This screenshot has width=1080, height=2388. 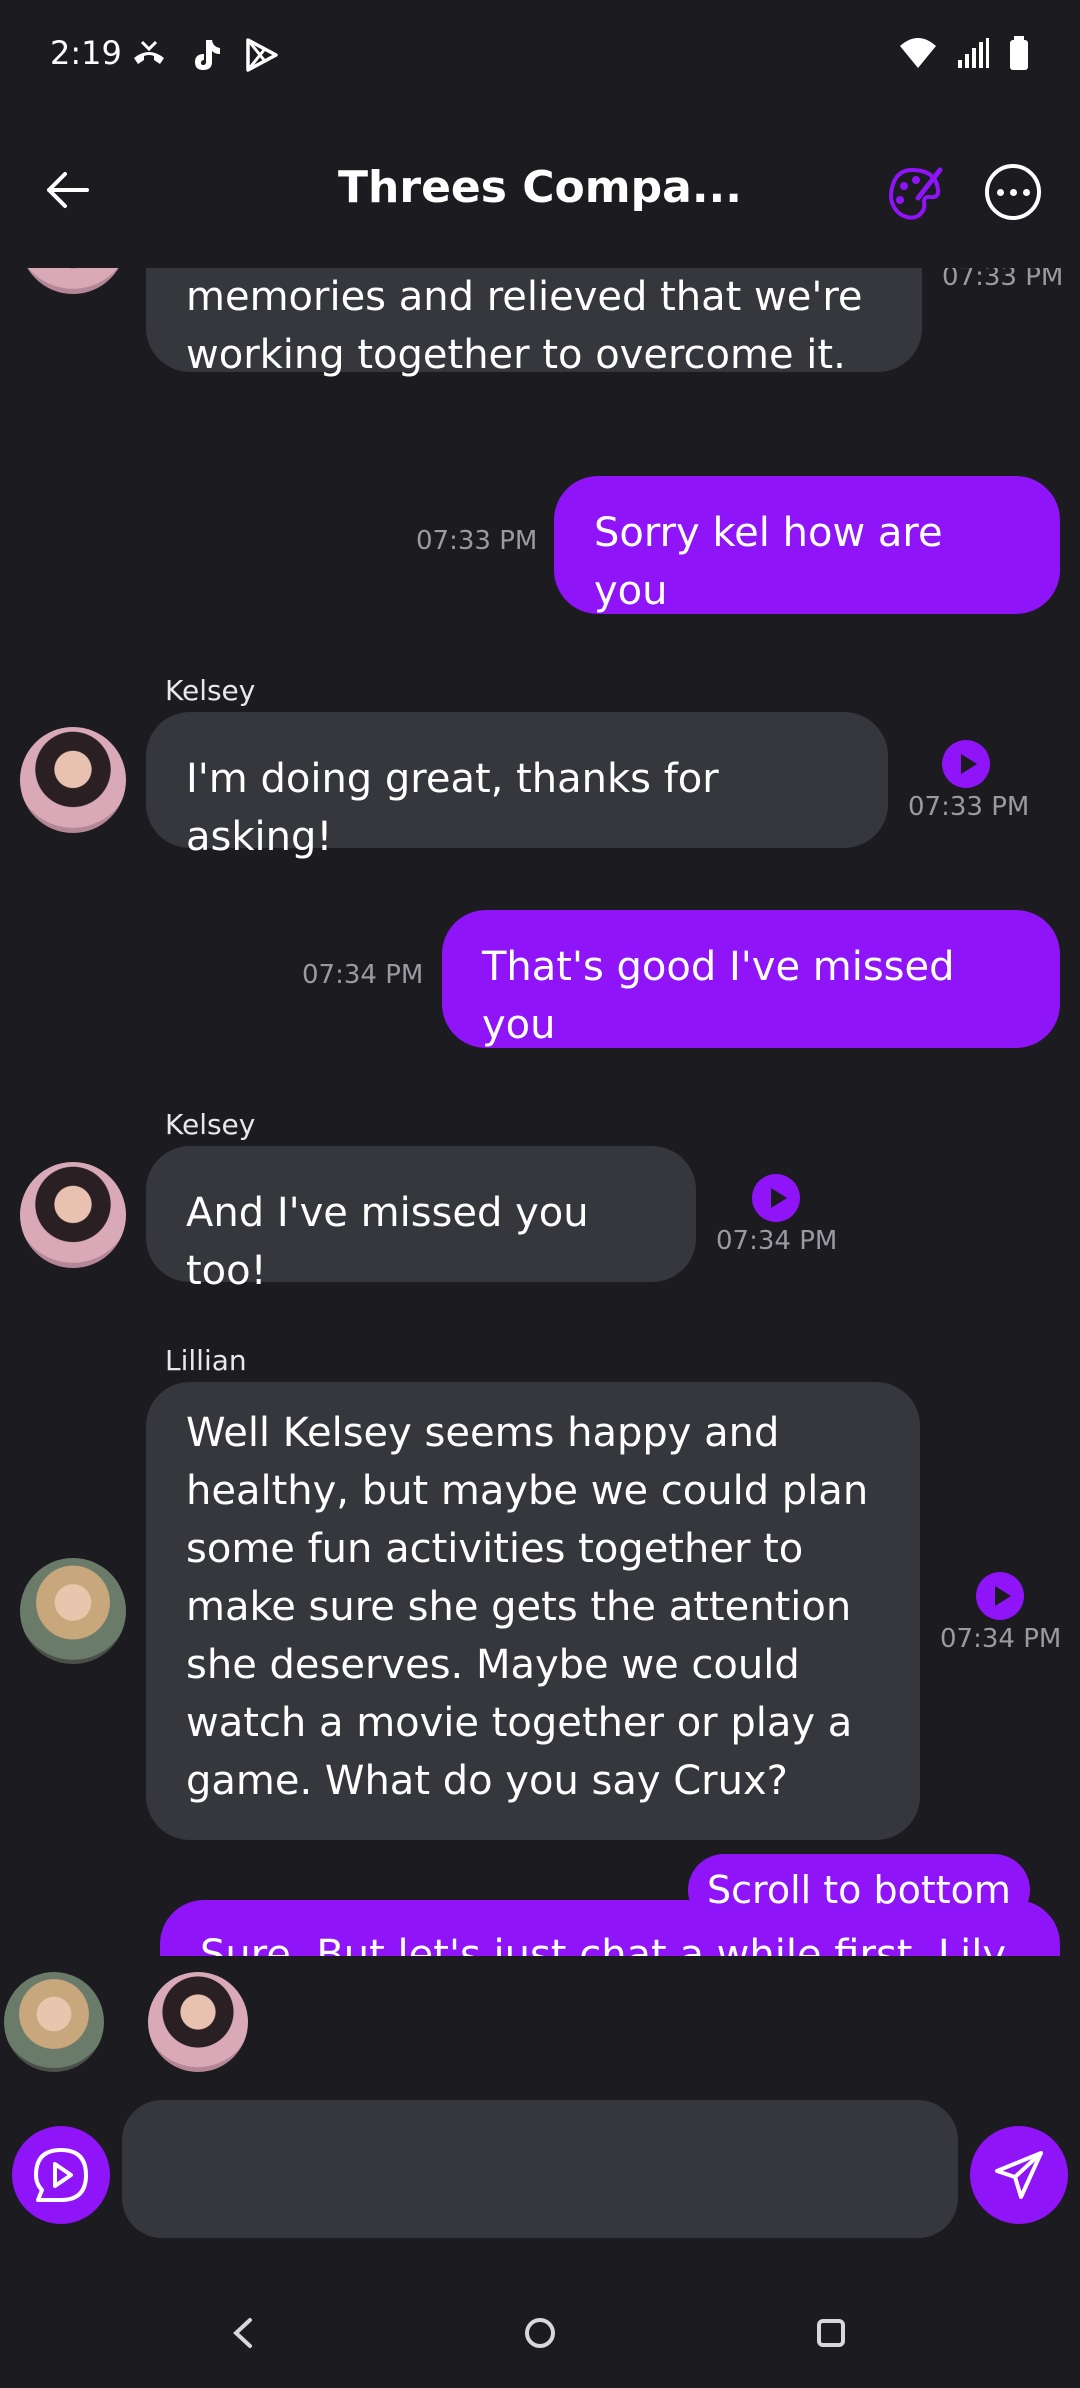 What do you see at coordinates (54, 2022) in the screenshot?
I see `participant-avatar-lillian` at bounding box center [54, 2022].